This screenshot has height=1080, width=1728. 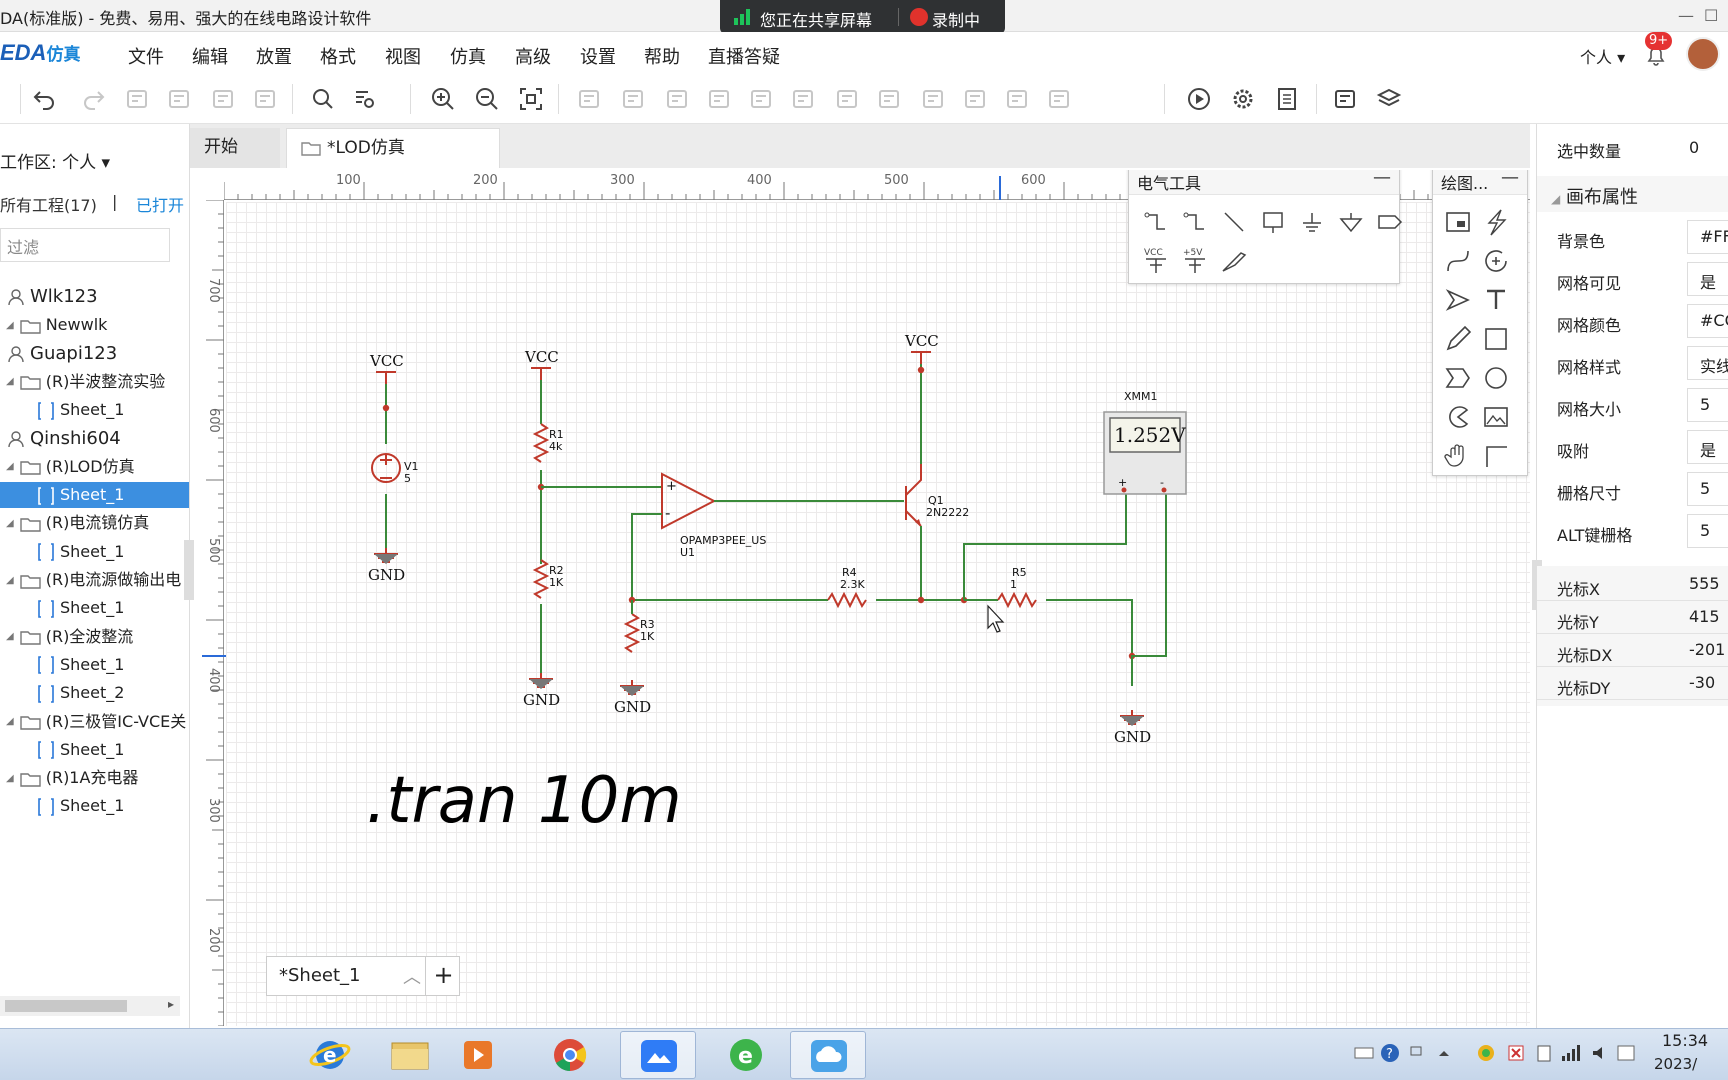 I want to click on wire-icon, so click(x=1156, y=222).